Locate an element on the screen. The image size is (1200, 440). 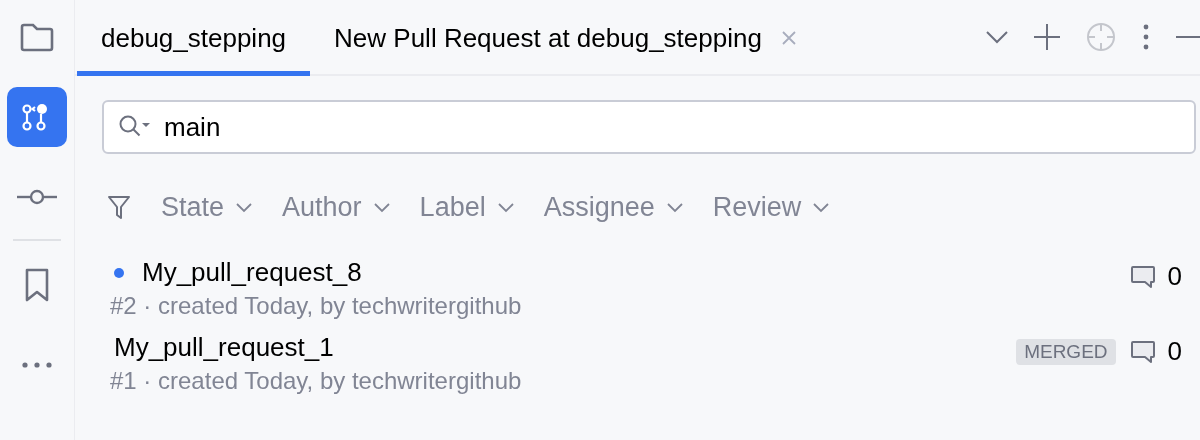
more-icon is located at coordinates (37, 365).